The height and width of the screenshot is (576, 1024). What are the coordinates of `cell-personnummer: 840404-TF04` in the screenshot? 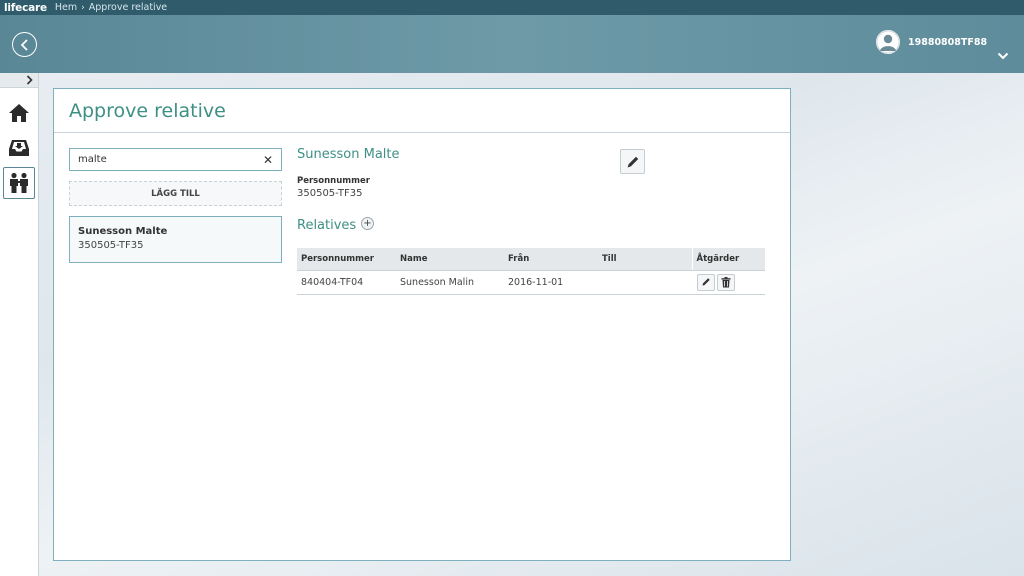 It's located at (346, 282).